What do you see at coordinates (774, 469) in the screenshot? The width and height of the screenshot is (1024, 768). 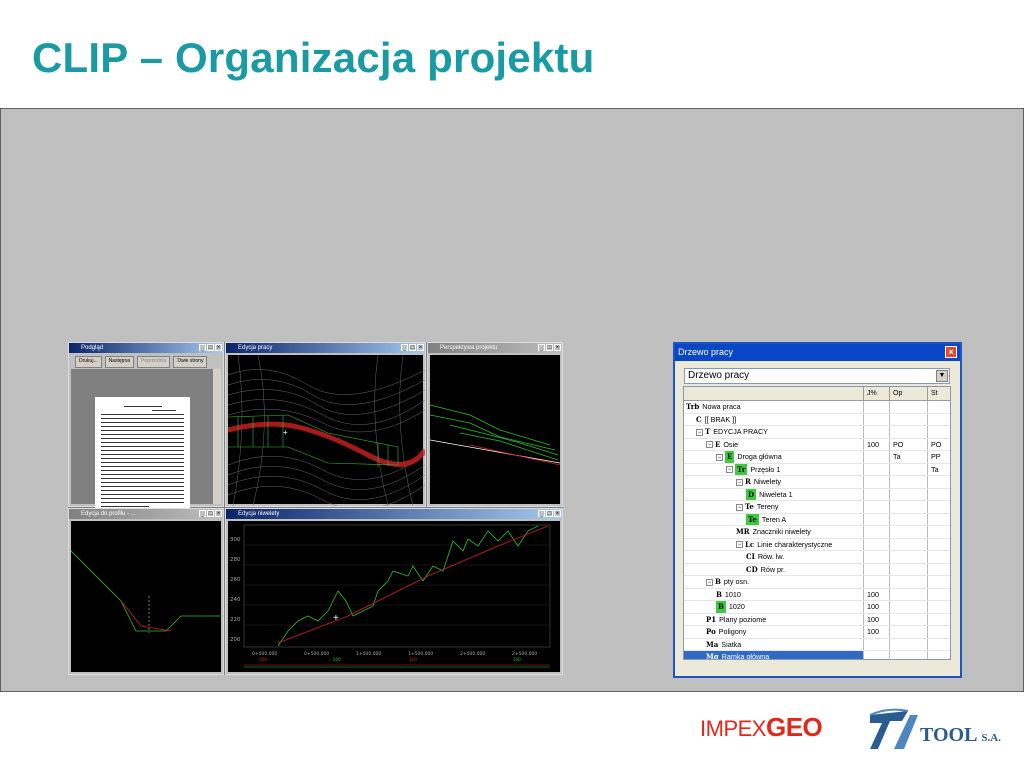 I see `tree-row-name-cell: − Tr Przęsło 1` at bounding box center [774, 469].